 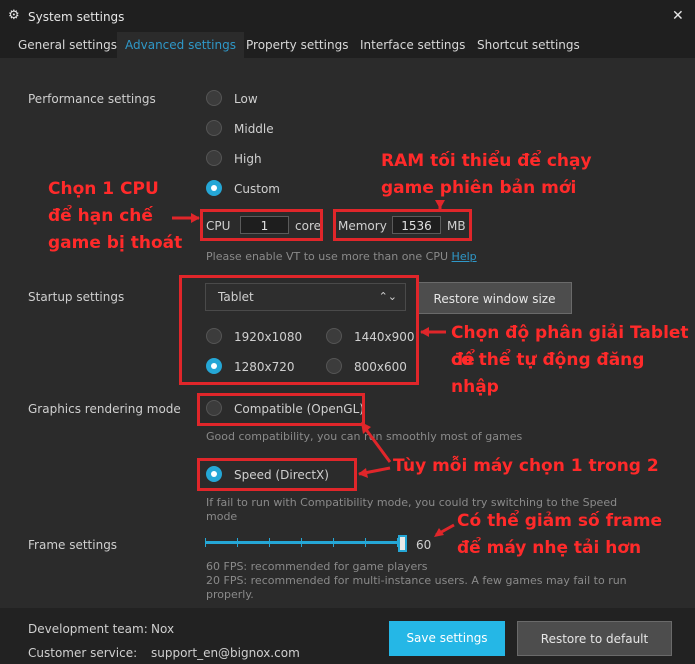 I want to click on arrow-cpu-head, so click(x=195, y=218).